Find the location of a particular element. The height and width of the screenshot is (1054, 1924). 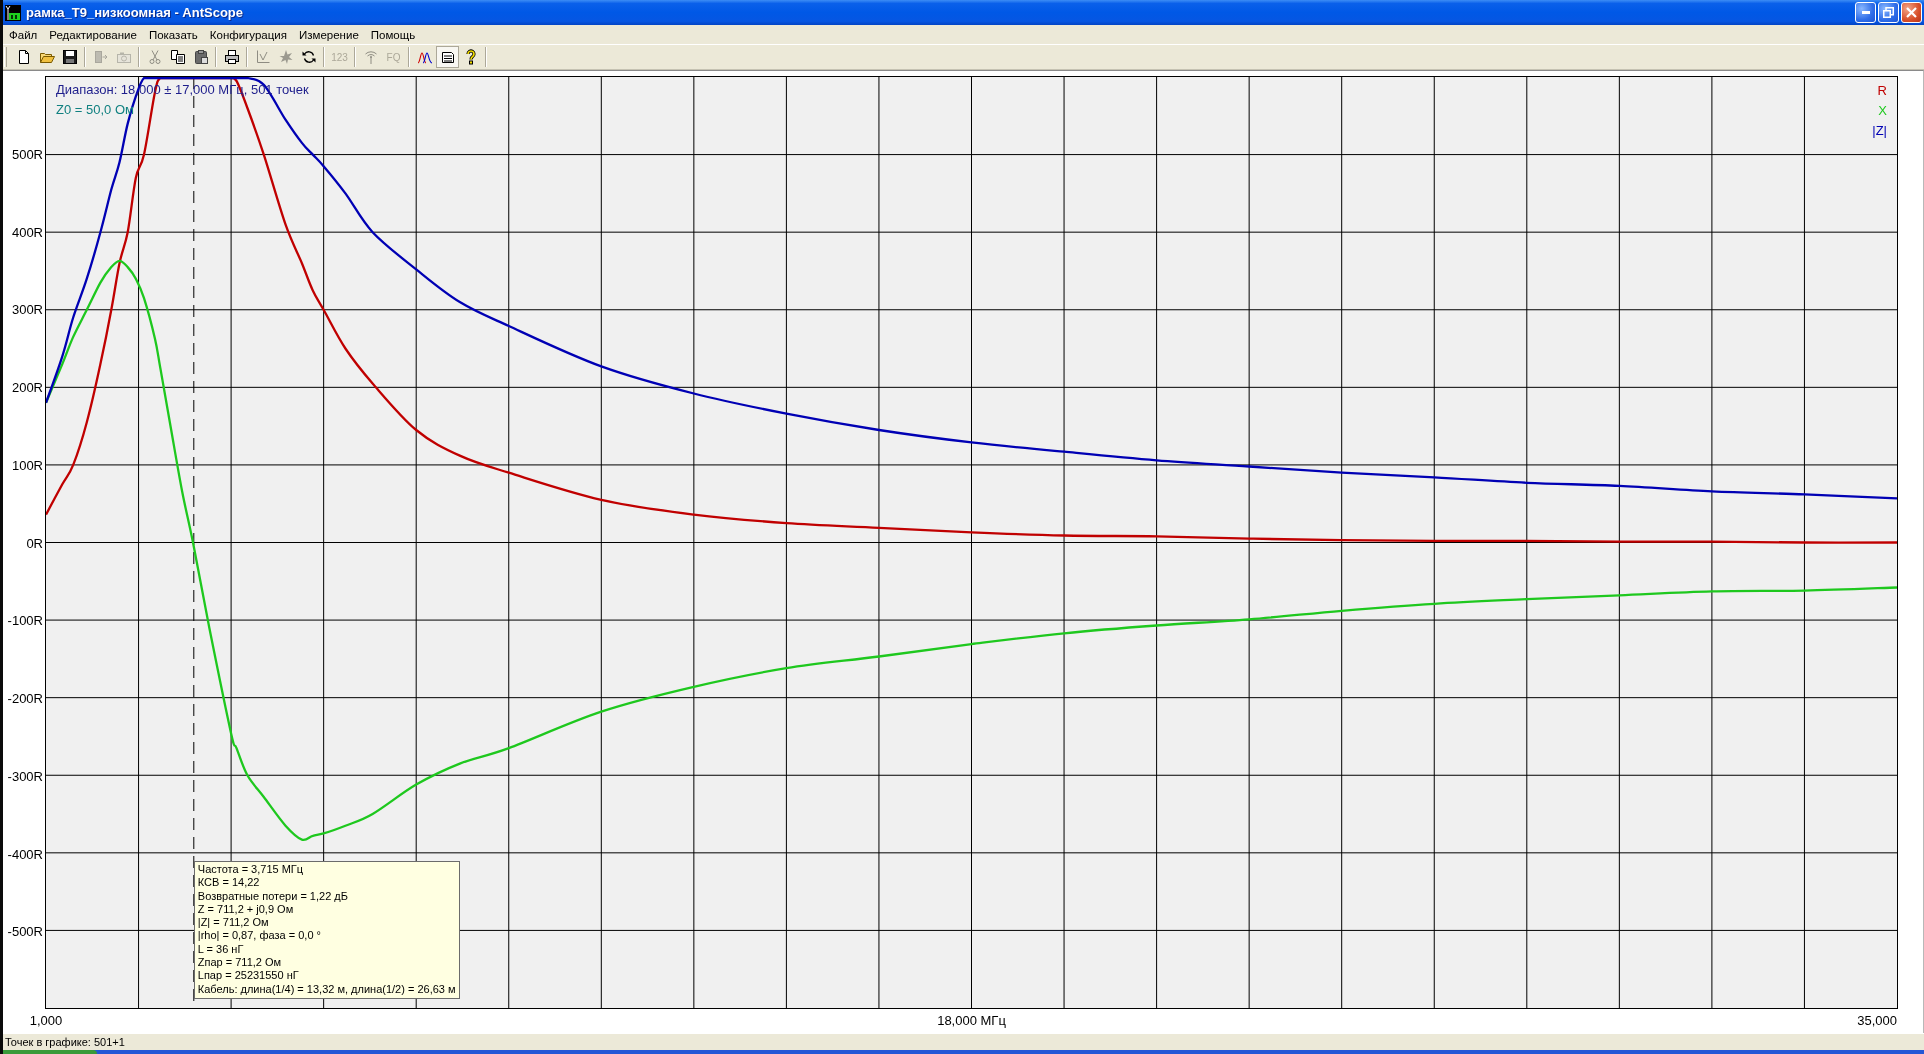

antenna-icon is located at coordinates (370, 57).